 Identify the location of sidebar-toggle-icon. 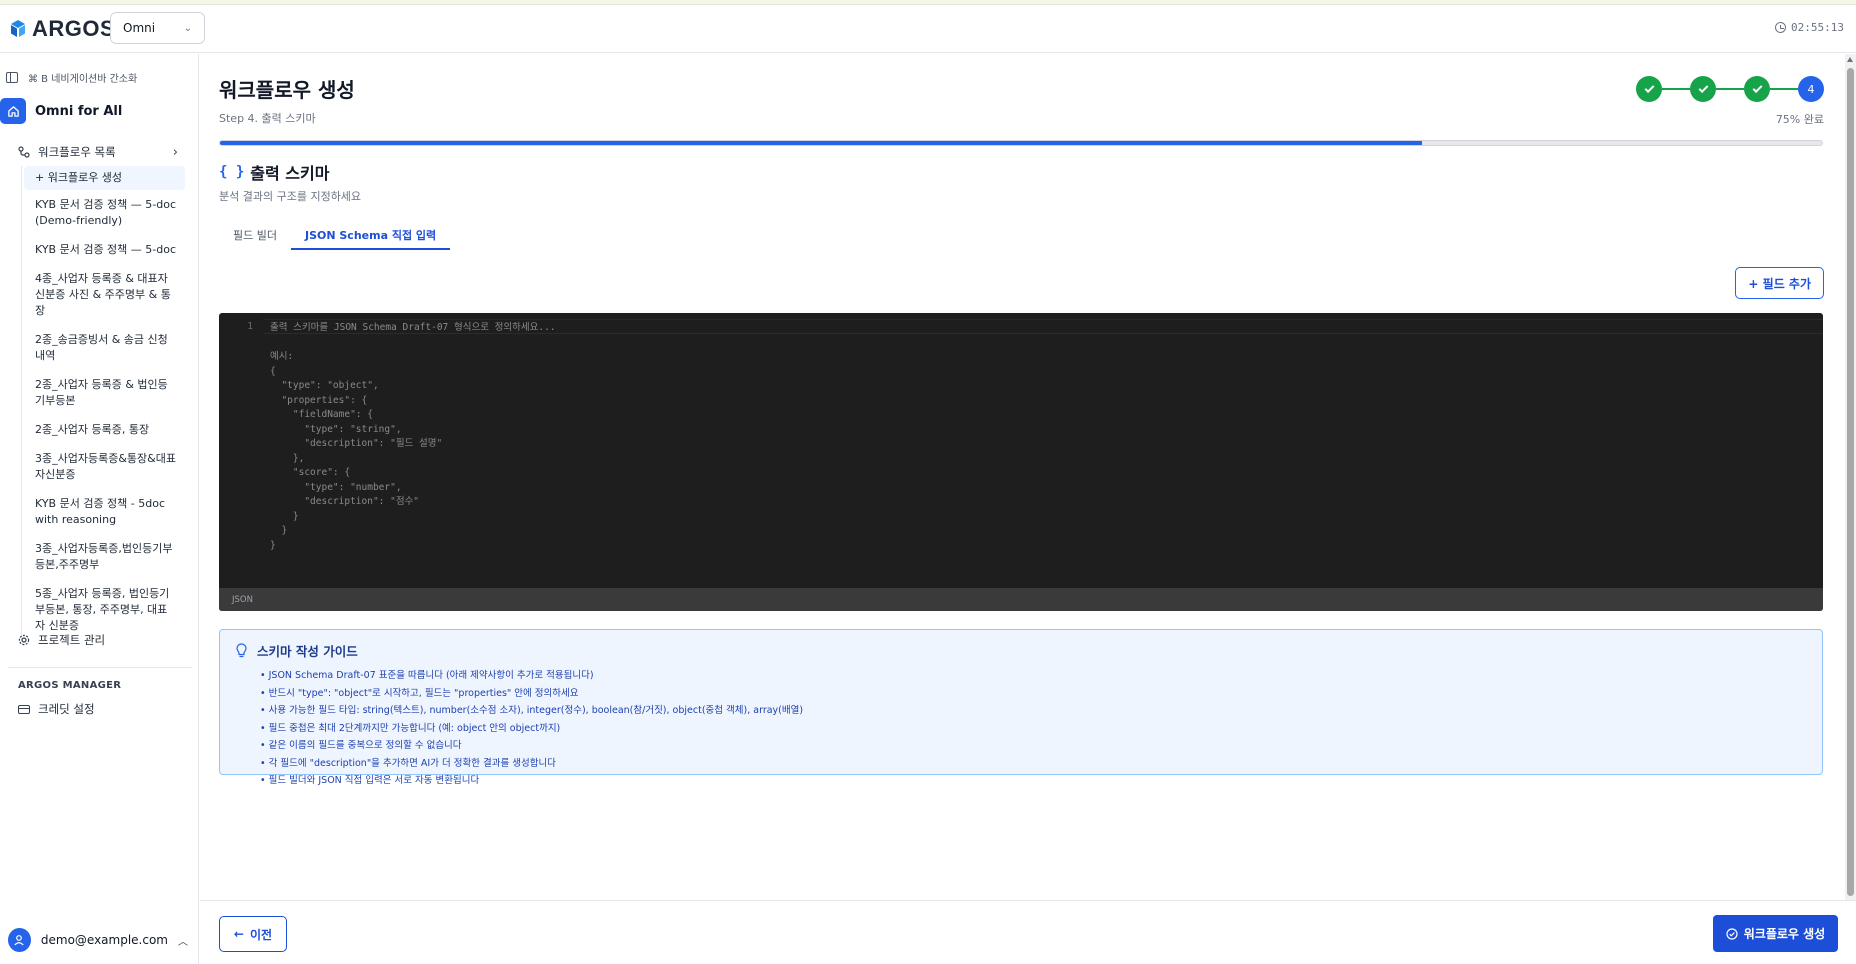
(12, 77).